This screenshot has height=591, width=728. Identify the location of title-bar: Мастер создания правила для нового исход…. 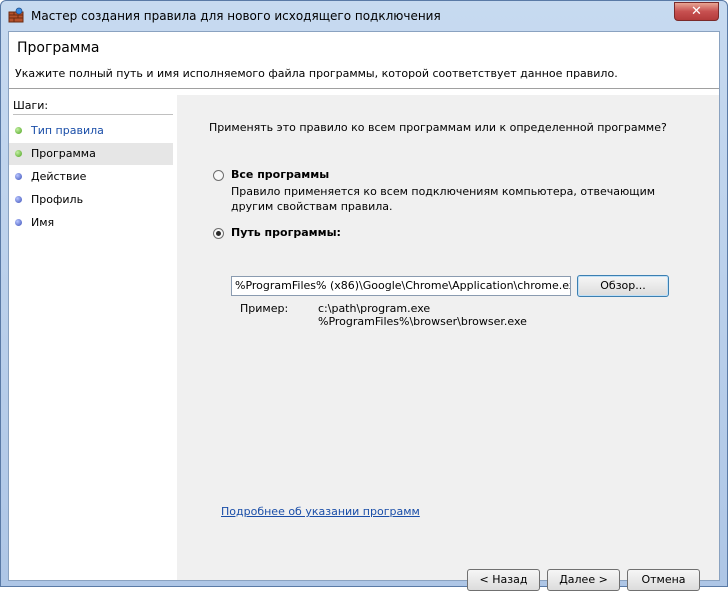
(364, 16).